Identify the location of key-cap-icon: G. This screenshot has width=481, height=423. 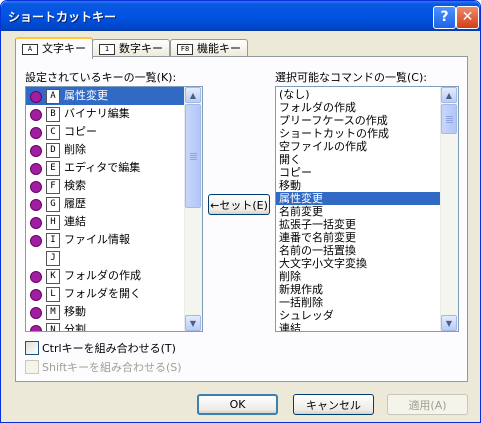
(53, 204).